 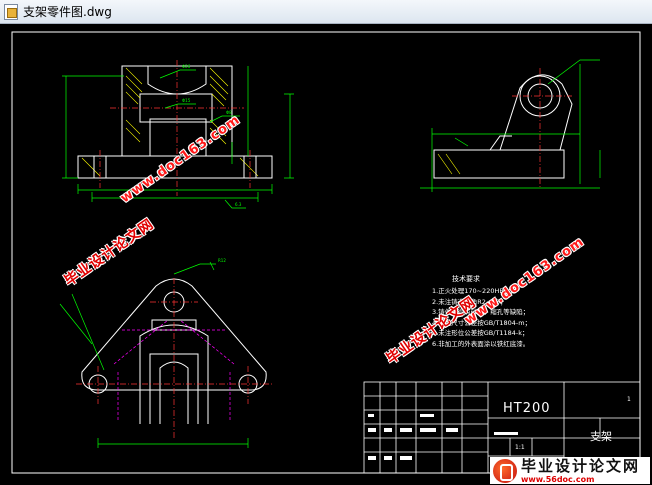 I want to click on dwg-file-icon, so click(x=11, y=11).